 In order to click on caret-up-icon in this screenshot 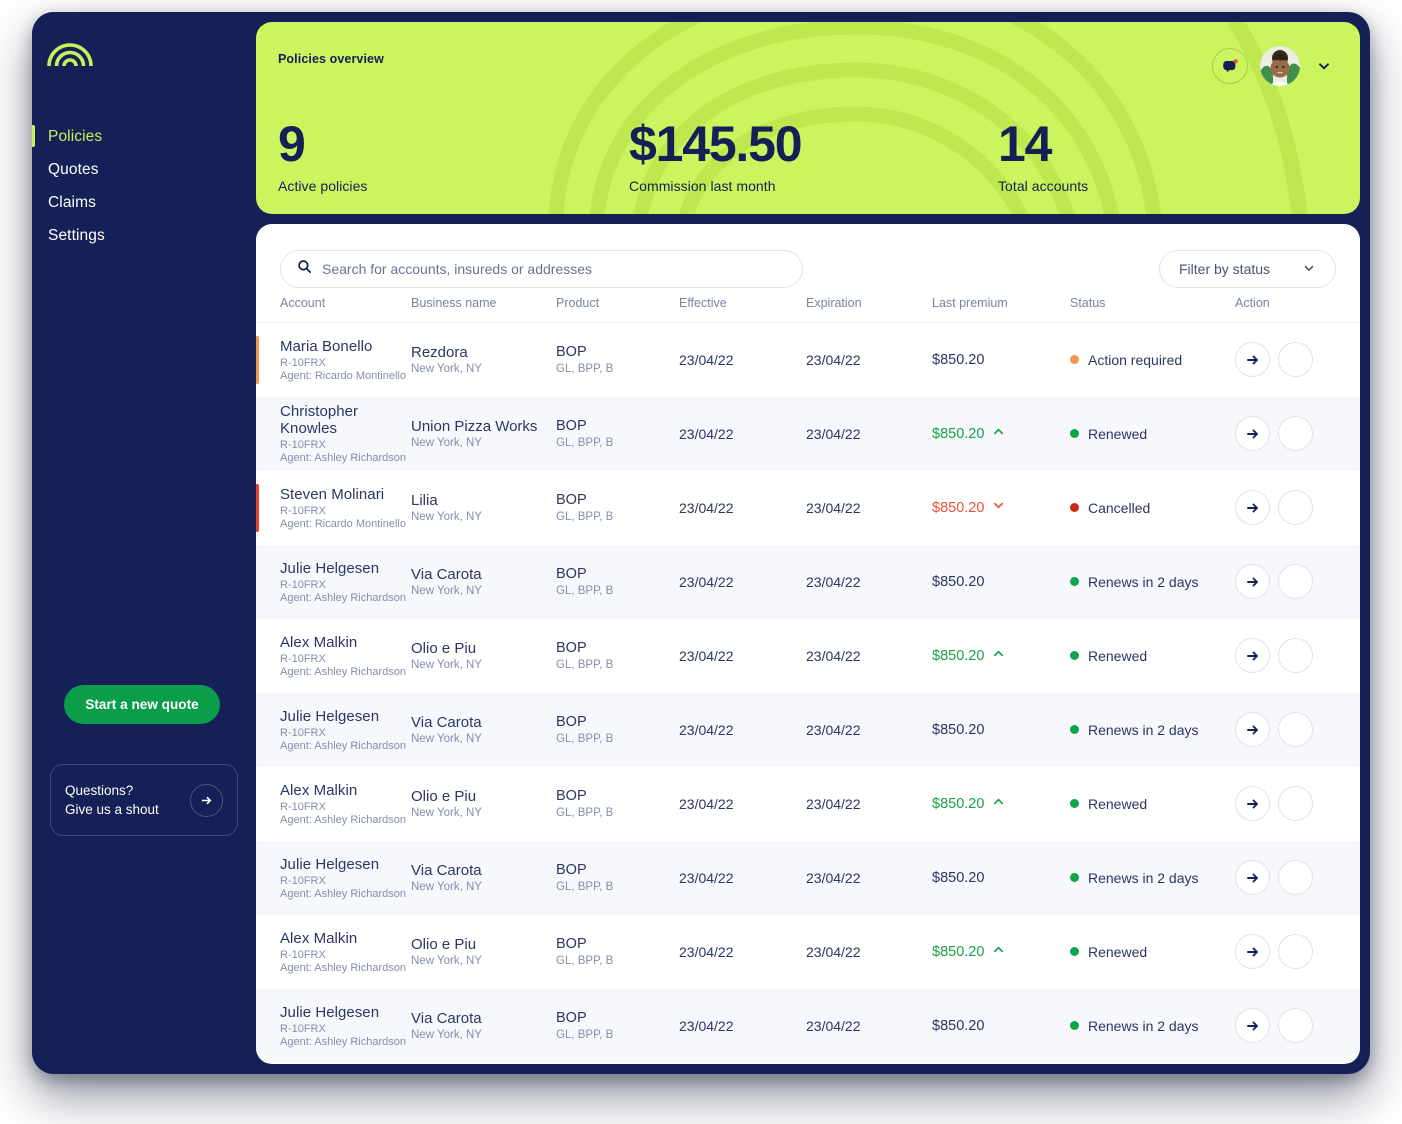, I will do `click(998, 951)`.